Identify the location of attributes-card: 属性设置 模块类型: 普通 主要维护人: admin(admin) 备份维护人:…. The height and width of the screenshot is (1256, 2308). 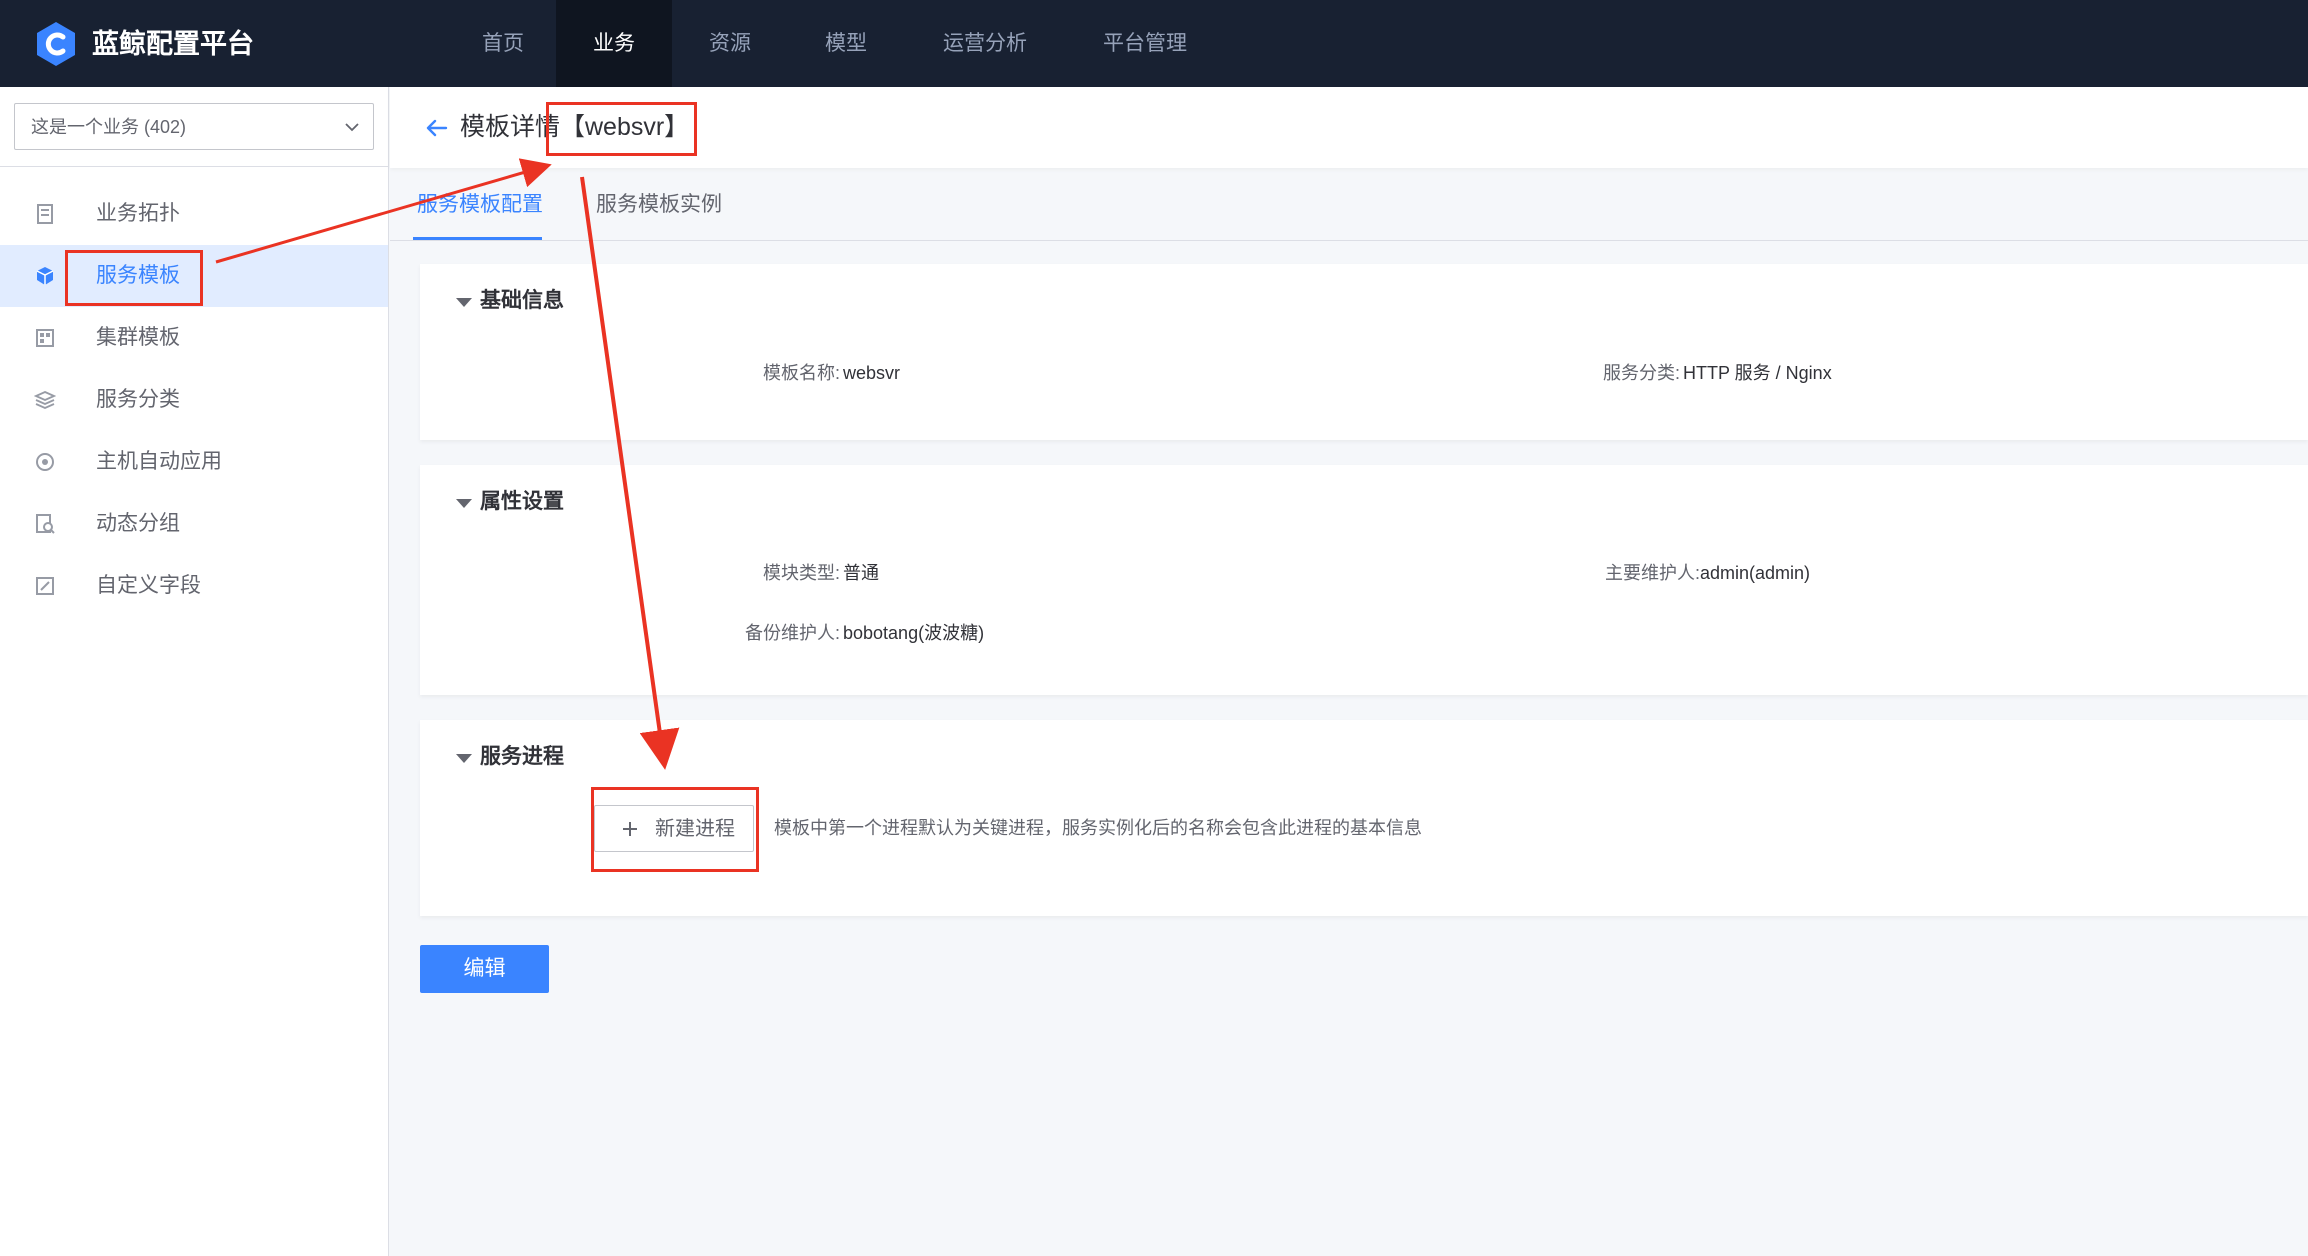
(1364, 580).